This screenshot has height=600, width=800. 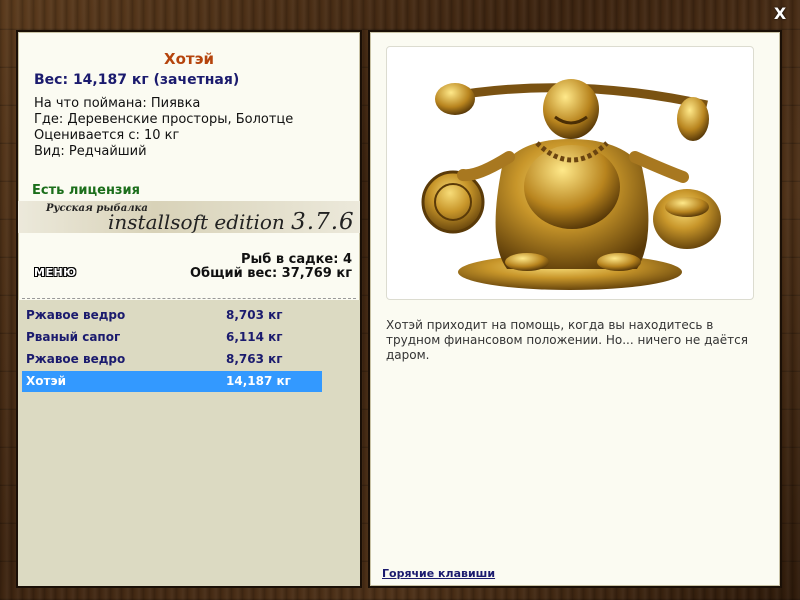 What do you see at coordinates (172, 315) in the screenshot?
I see `list-item: Ржавое ведро 8,703 кг` at bounding box center [172, 315].